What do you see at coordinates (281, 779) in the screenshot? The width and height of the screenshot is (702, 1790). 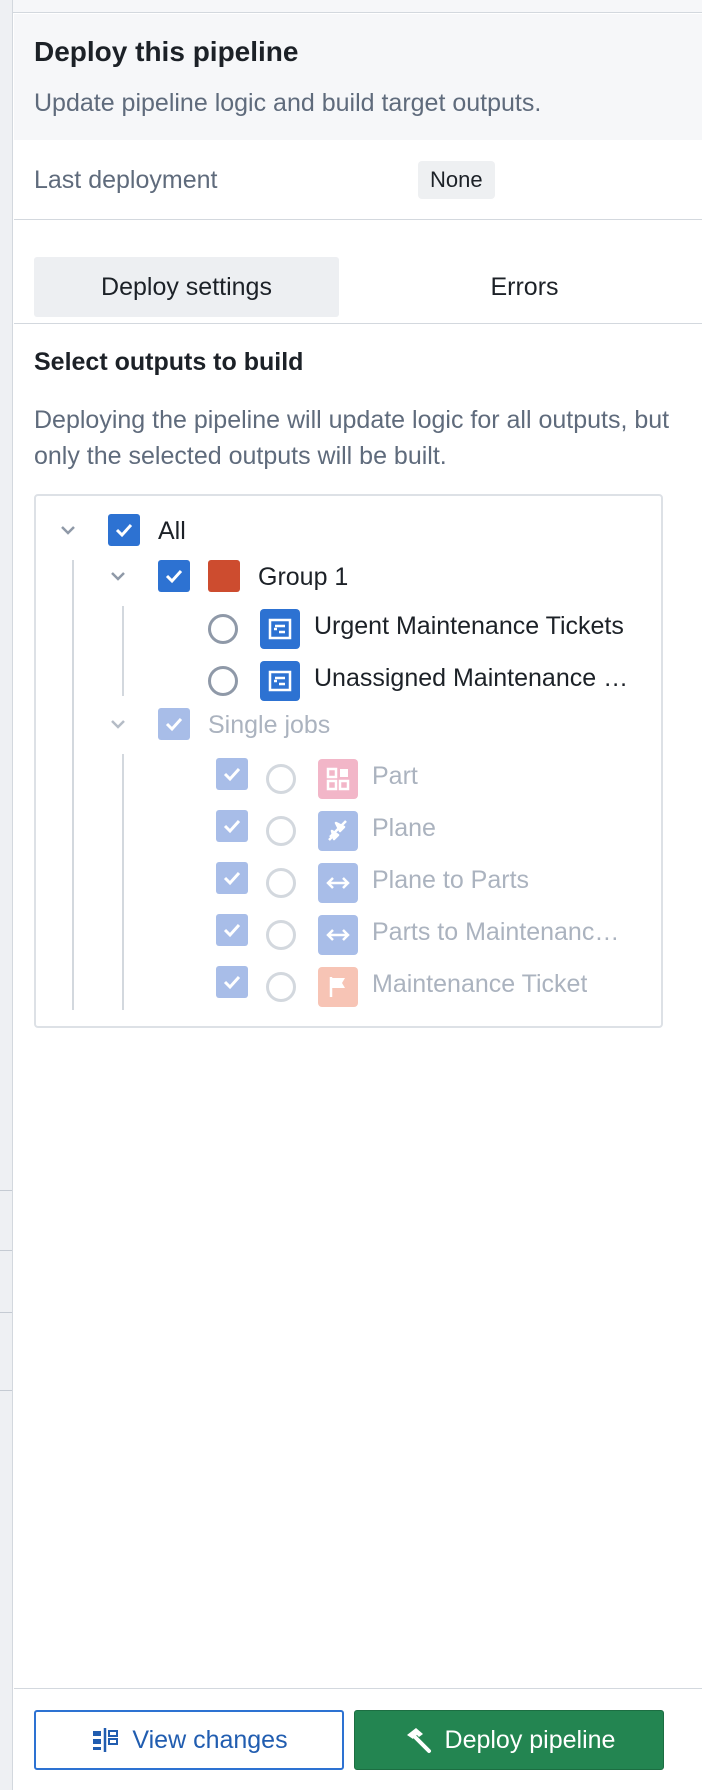 I see `radio-part` at bounding box center [281, 779].